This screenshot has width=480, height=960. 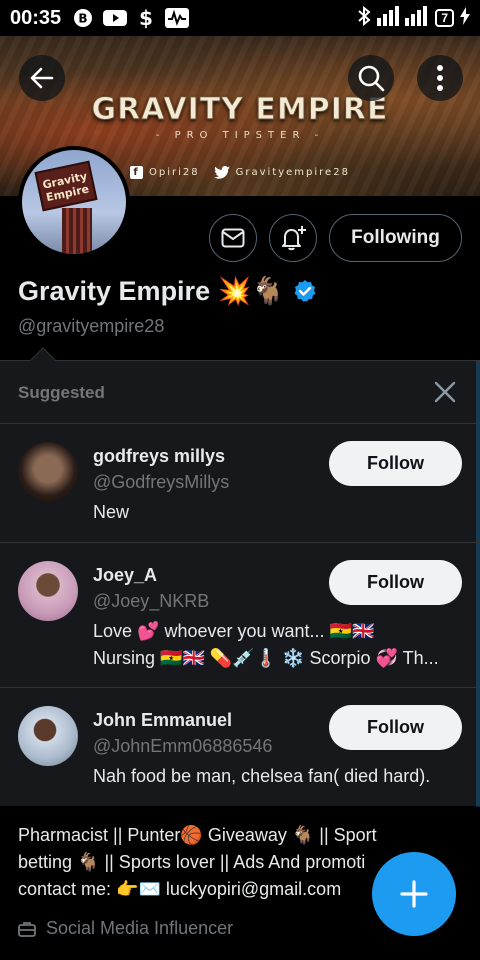 I want to click on suggested-user-bio-line: Love 💕 whoever you want... 🇬🇭🇬🇧, so click(x=234, y=631).